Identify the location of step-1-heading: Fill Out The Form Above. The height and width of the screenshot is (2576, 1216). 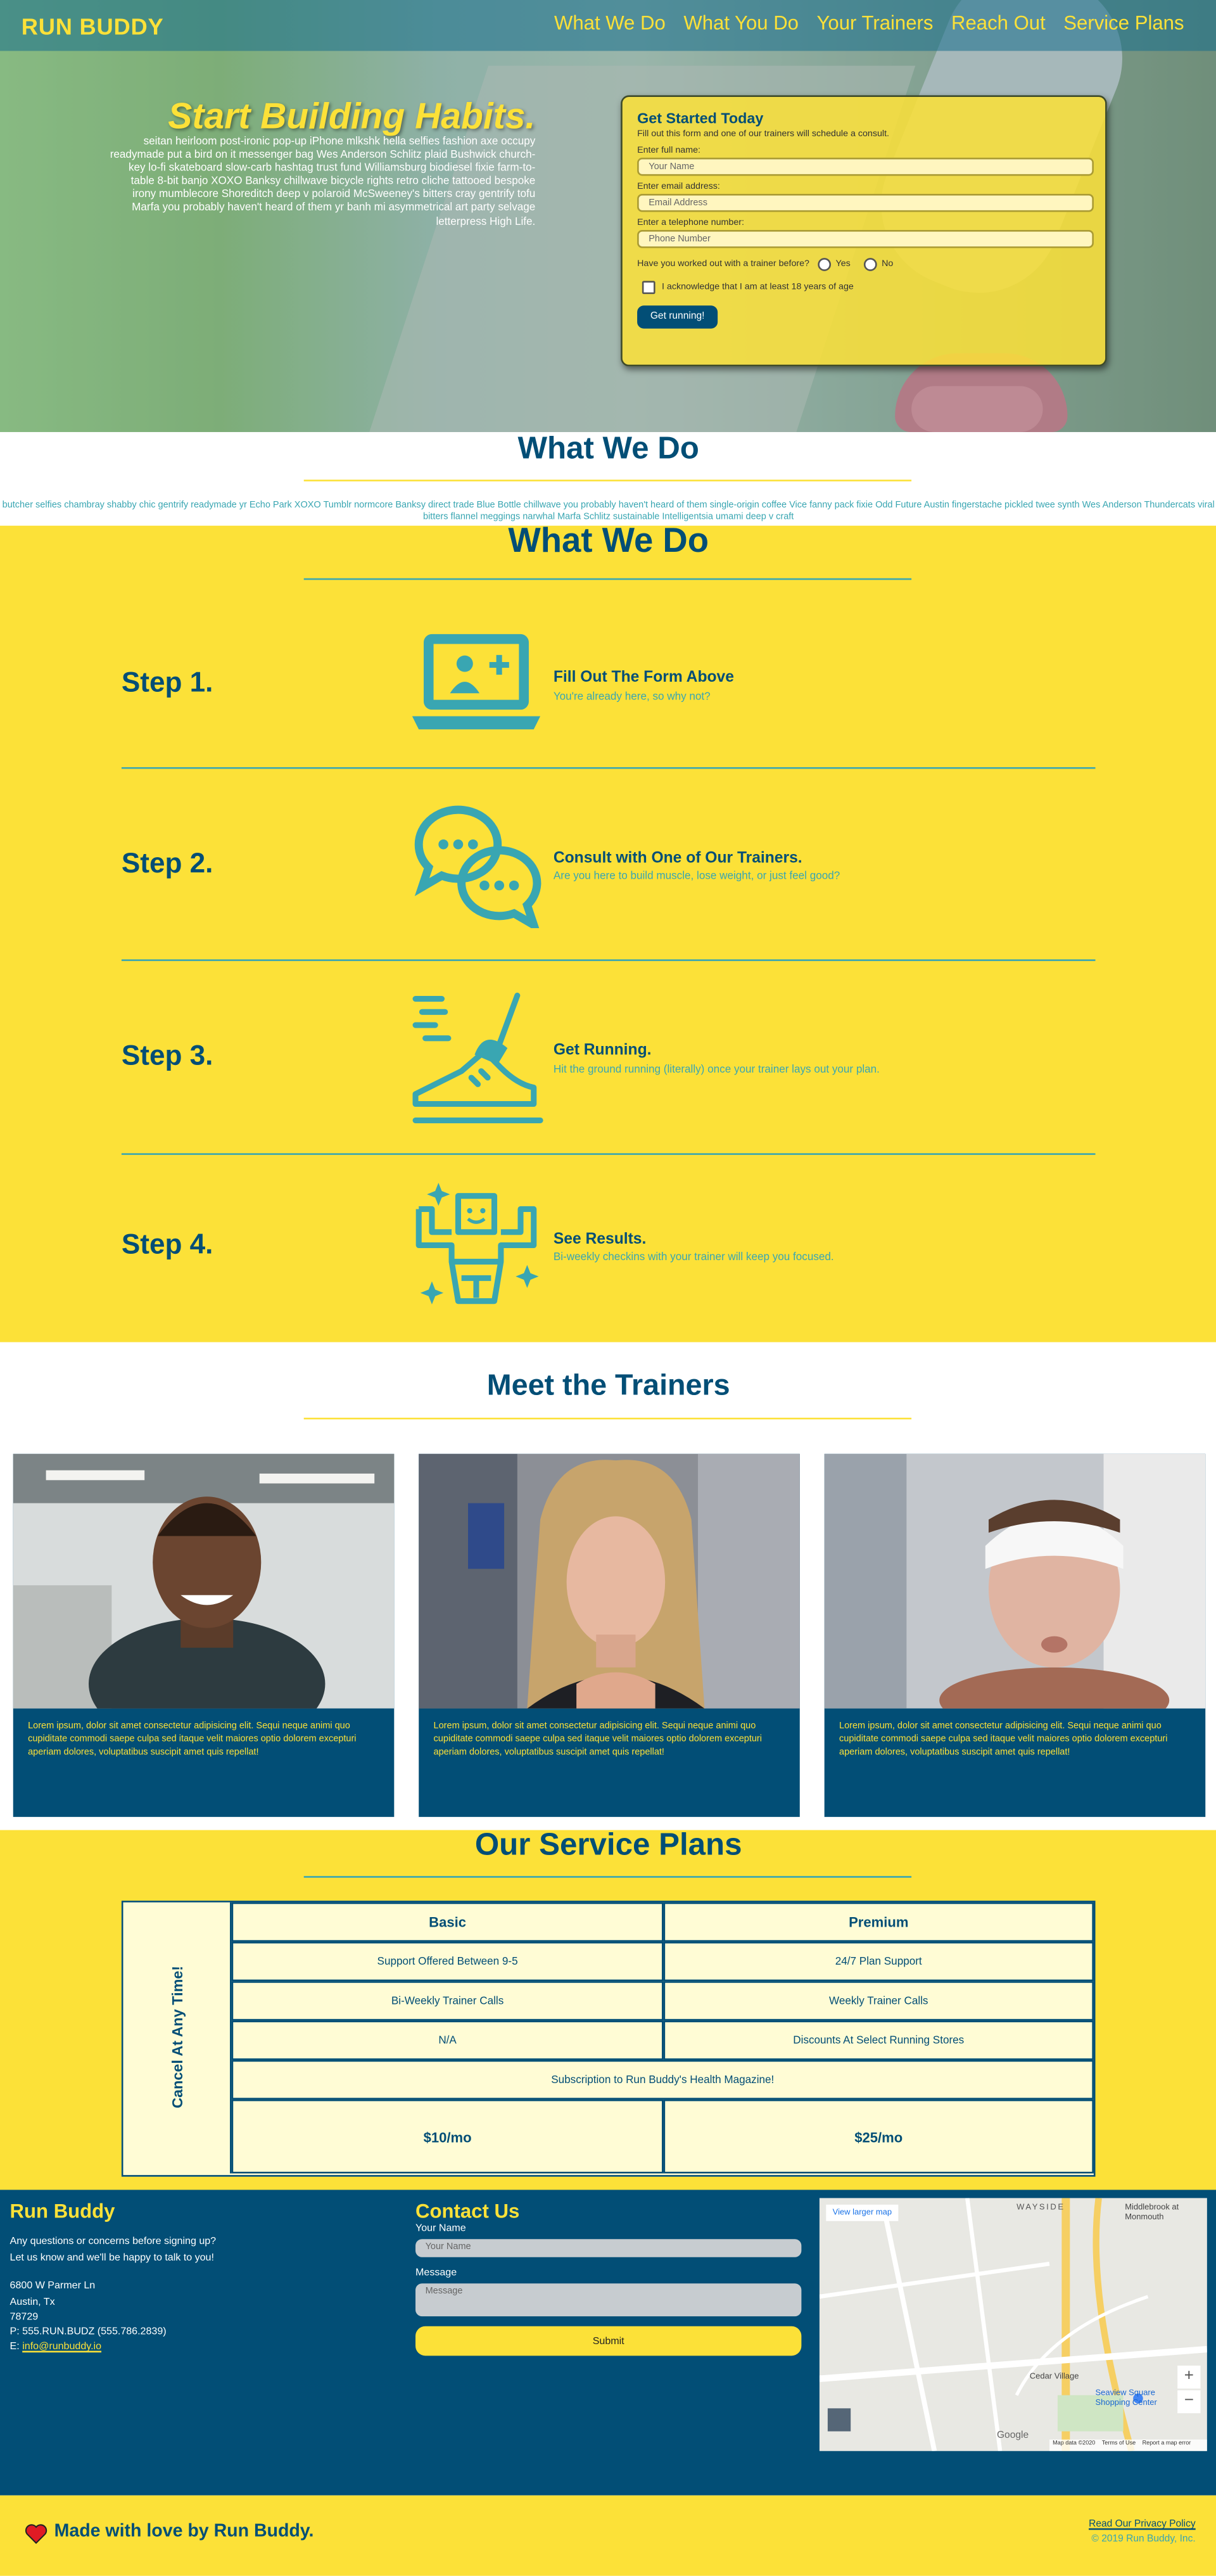
(643, 677).